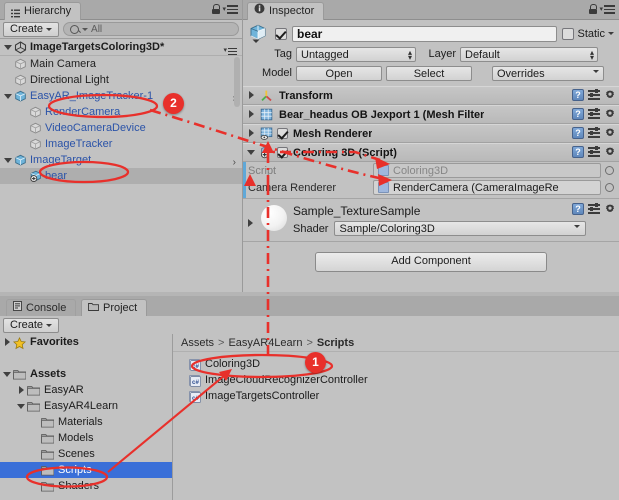  What do you see at coordinates (20, 64) in the screenshot?
I see `gameobject-icon` at bounding box center [20, 64].